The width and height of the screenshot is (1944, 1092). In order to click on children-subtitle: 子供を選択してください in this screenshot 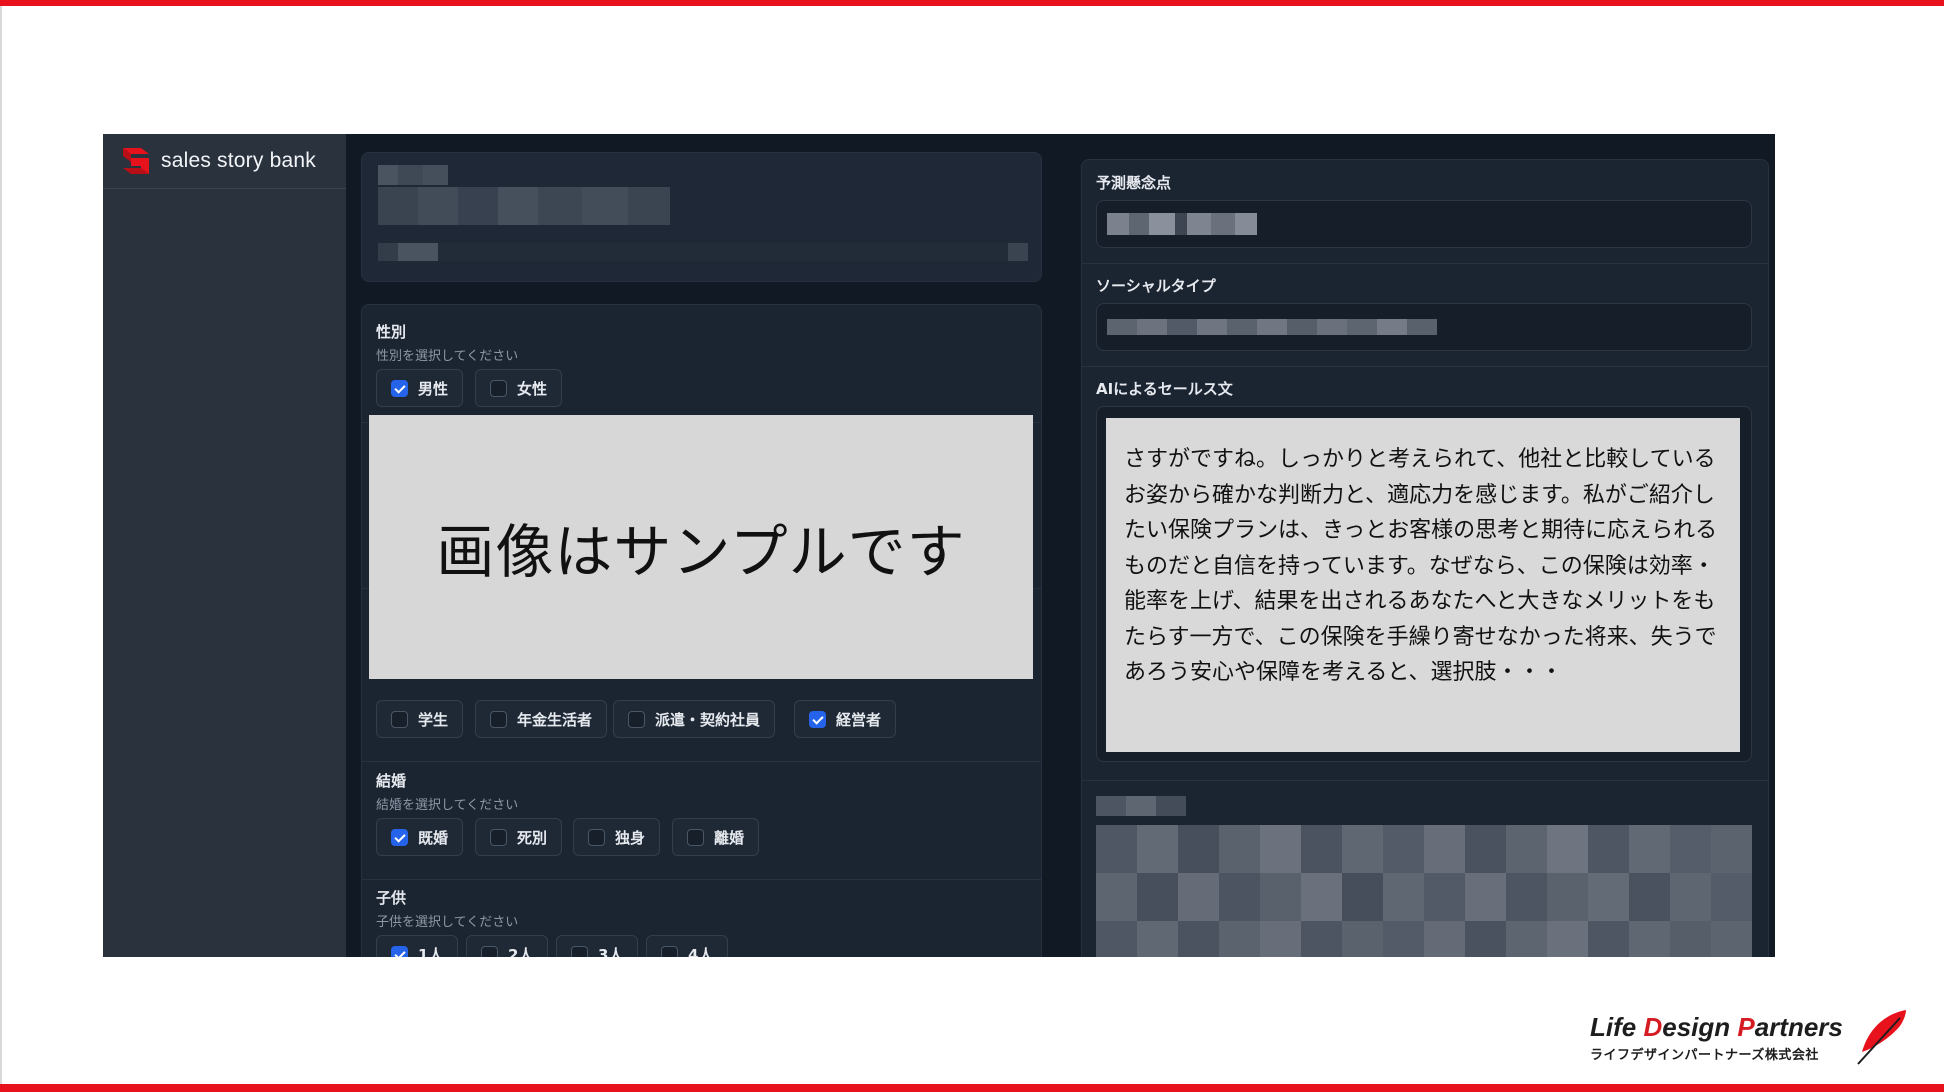, I will do `click(447, 922)`.